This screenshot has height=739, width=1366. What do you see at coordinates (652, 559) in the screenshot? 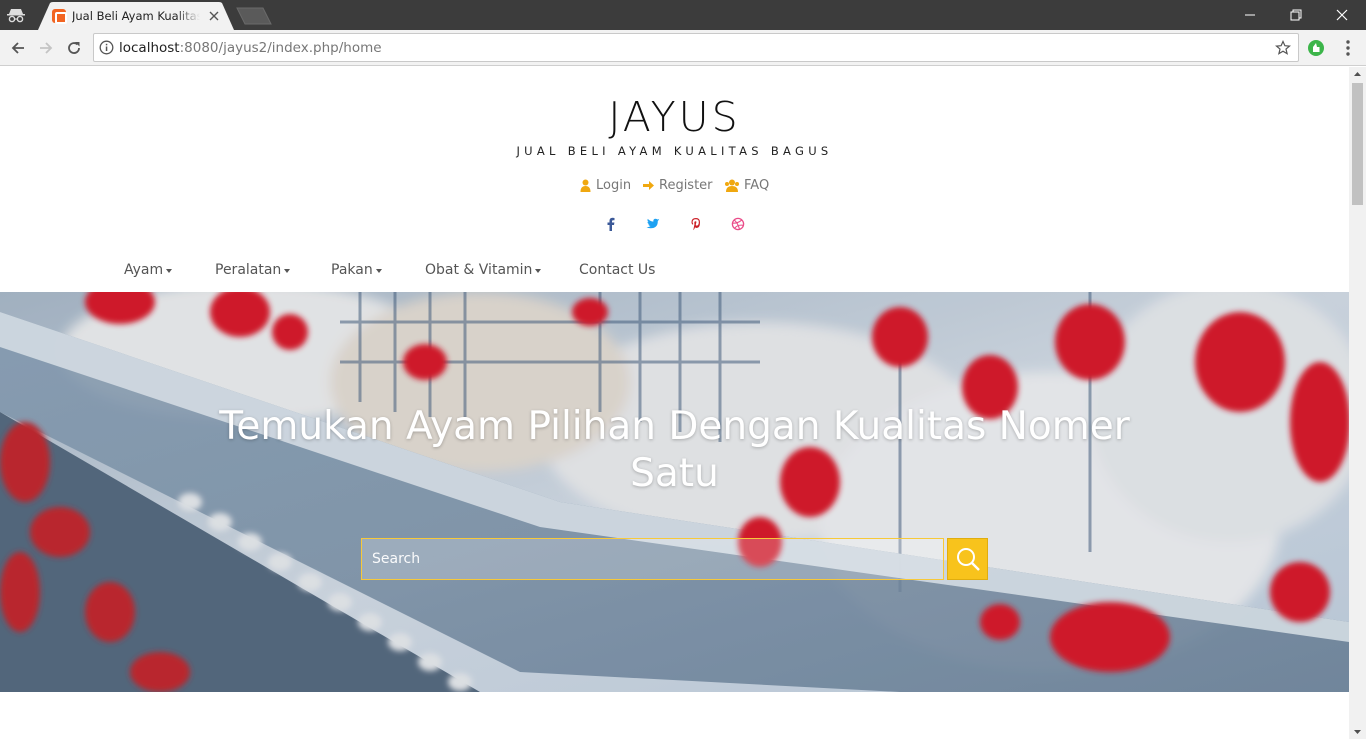
I see `search-input` at bounding box center [652, 559].